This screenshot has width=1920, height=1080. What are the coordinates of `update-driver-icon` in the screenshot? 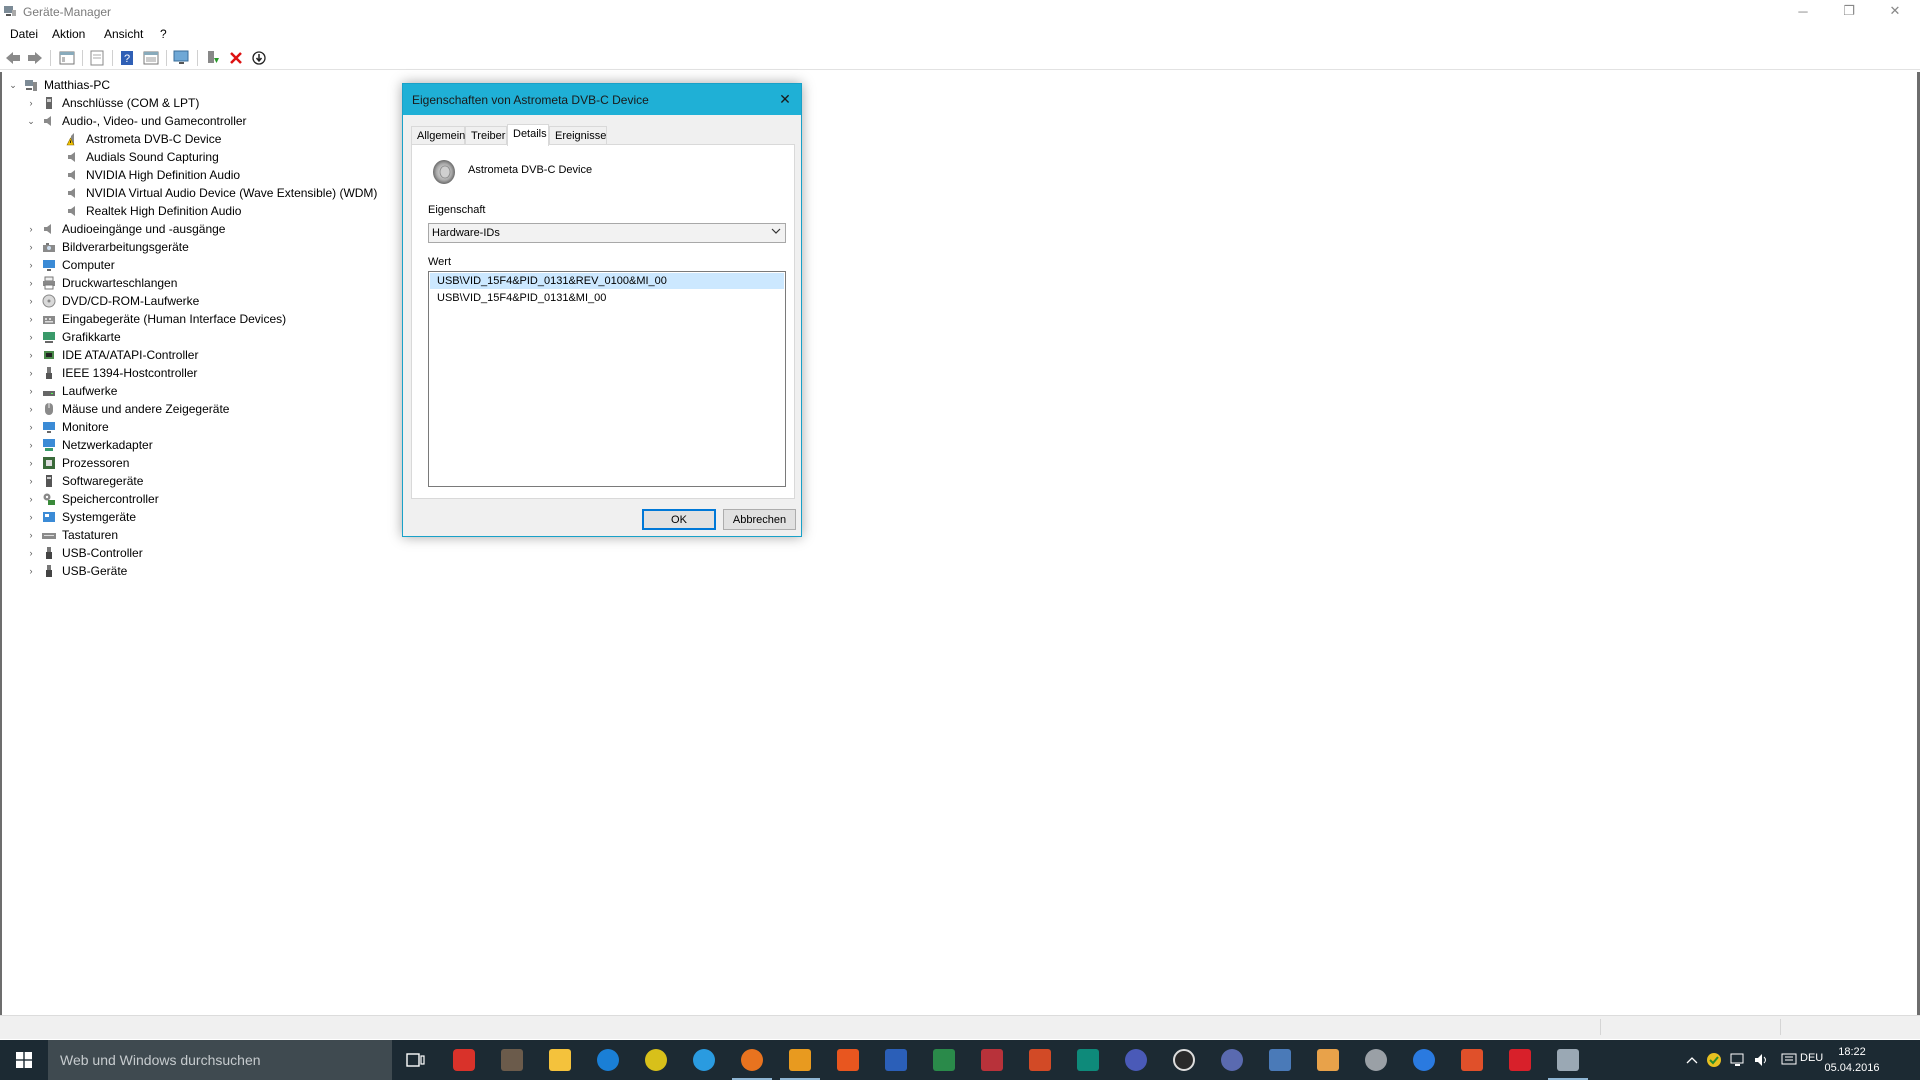 It's located at (213, 58).